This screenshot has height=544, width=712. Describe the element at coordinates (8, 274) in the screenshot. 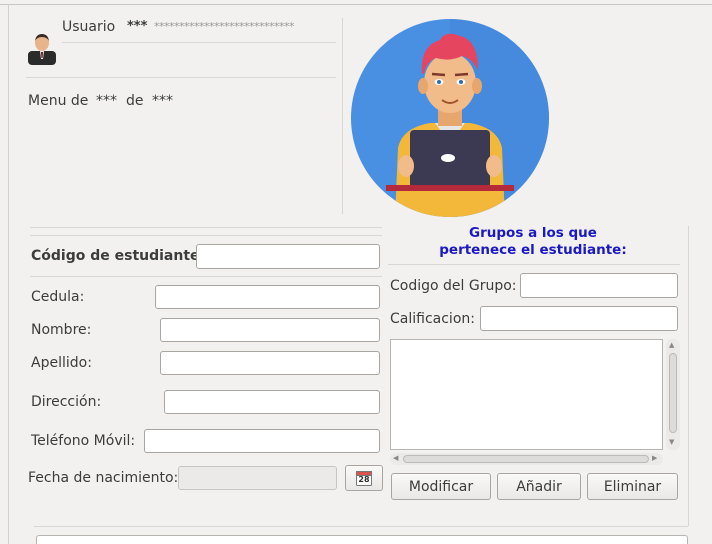

I see `window-left-border` at that location.